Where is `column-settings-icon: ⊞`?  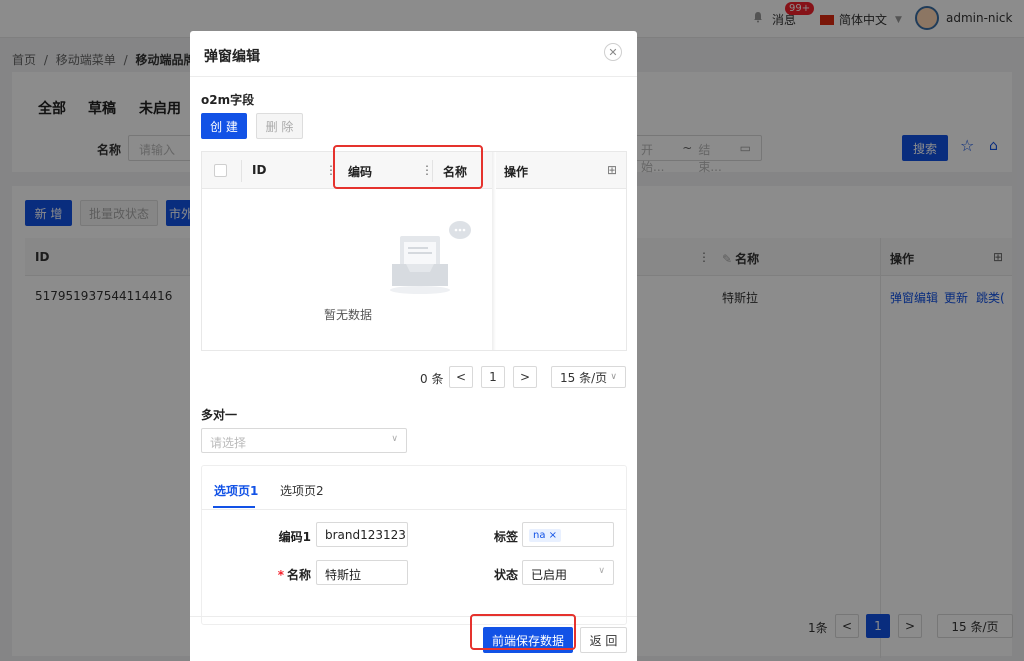
column-settings-icon: ⊞ is located at coordinates (612, 170).